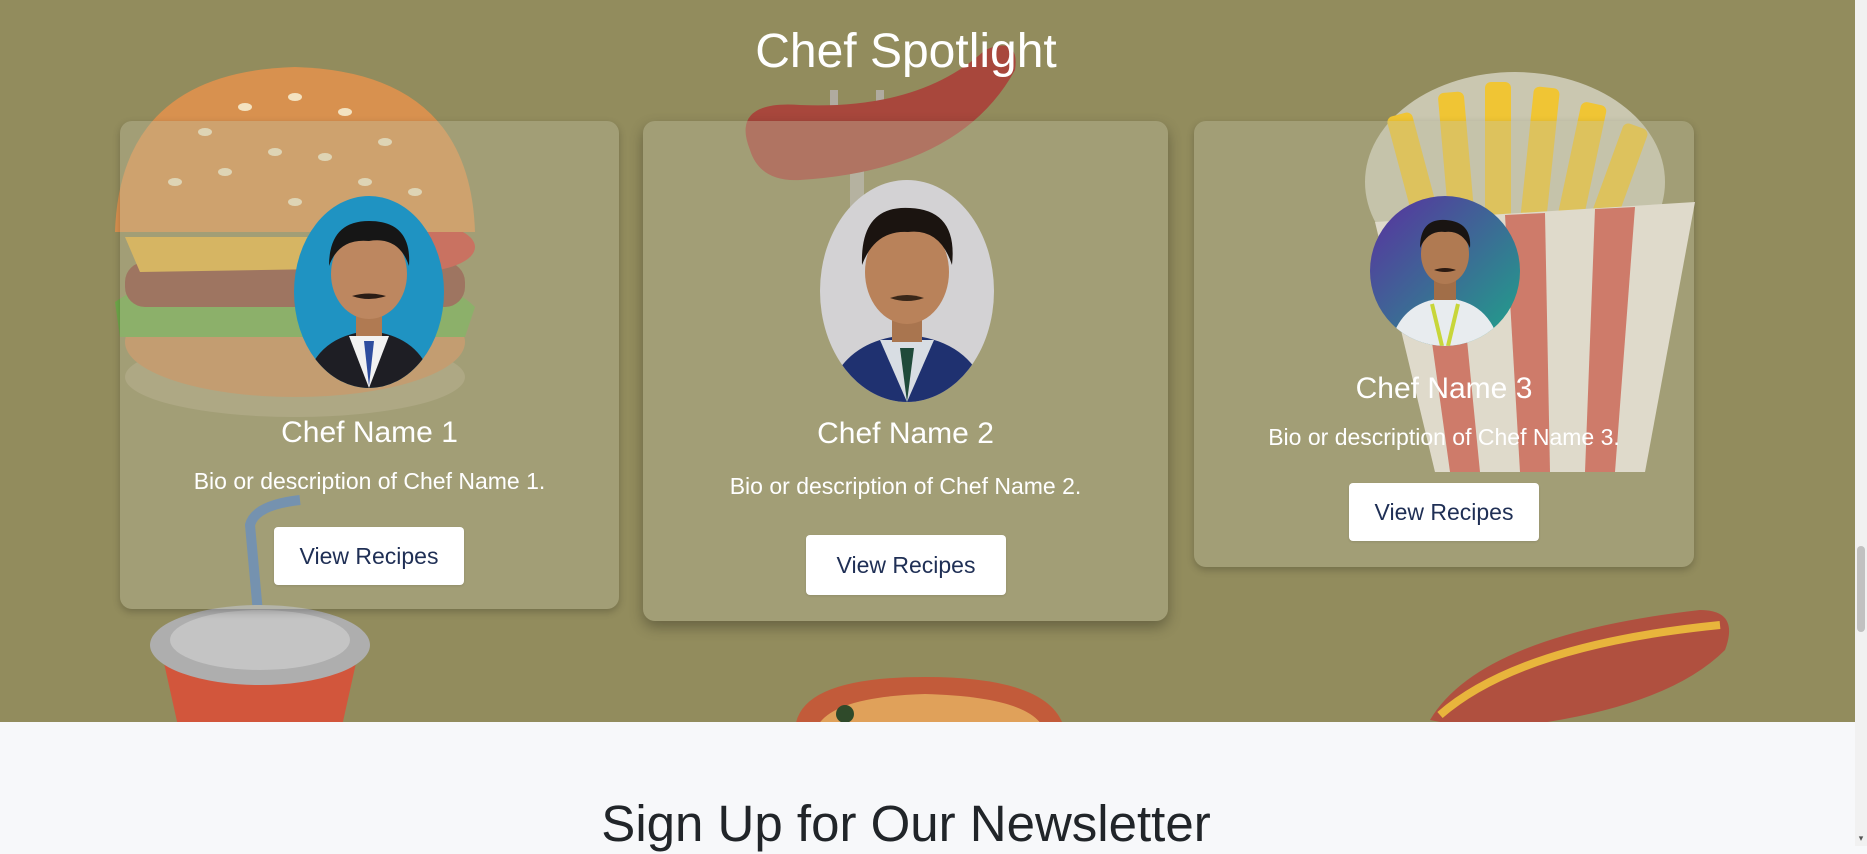  What do you see at coordinates (369, 432) in the screenshot?
I see `chef-name-1: Chef Name 1` at bounding box center [369, 432].